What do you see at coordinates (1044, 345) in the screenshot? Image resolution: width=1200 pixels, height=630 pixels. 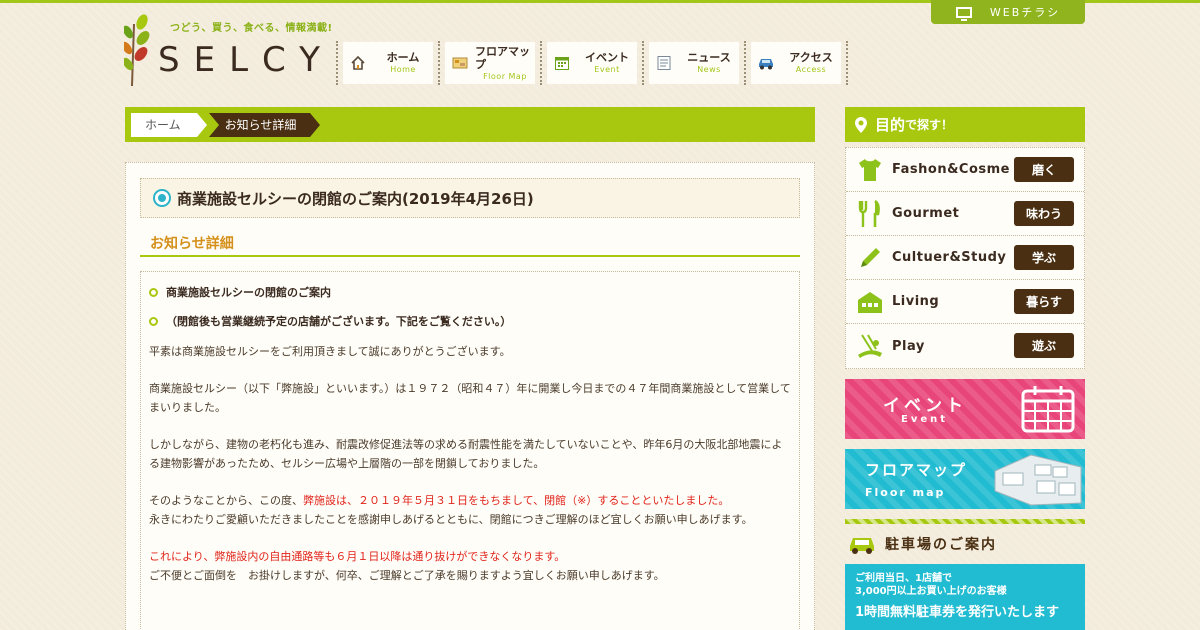 I see `category-play-button: 遊ぶ` at bounding box center [1044, 345].